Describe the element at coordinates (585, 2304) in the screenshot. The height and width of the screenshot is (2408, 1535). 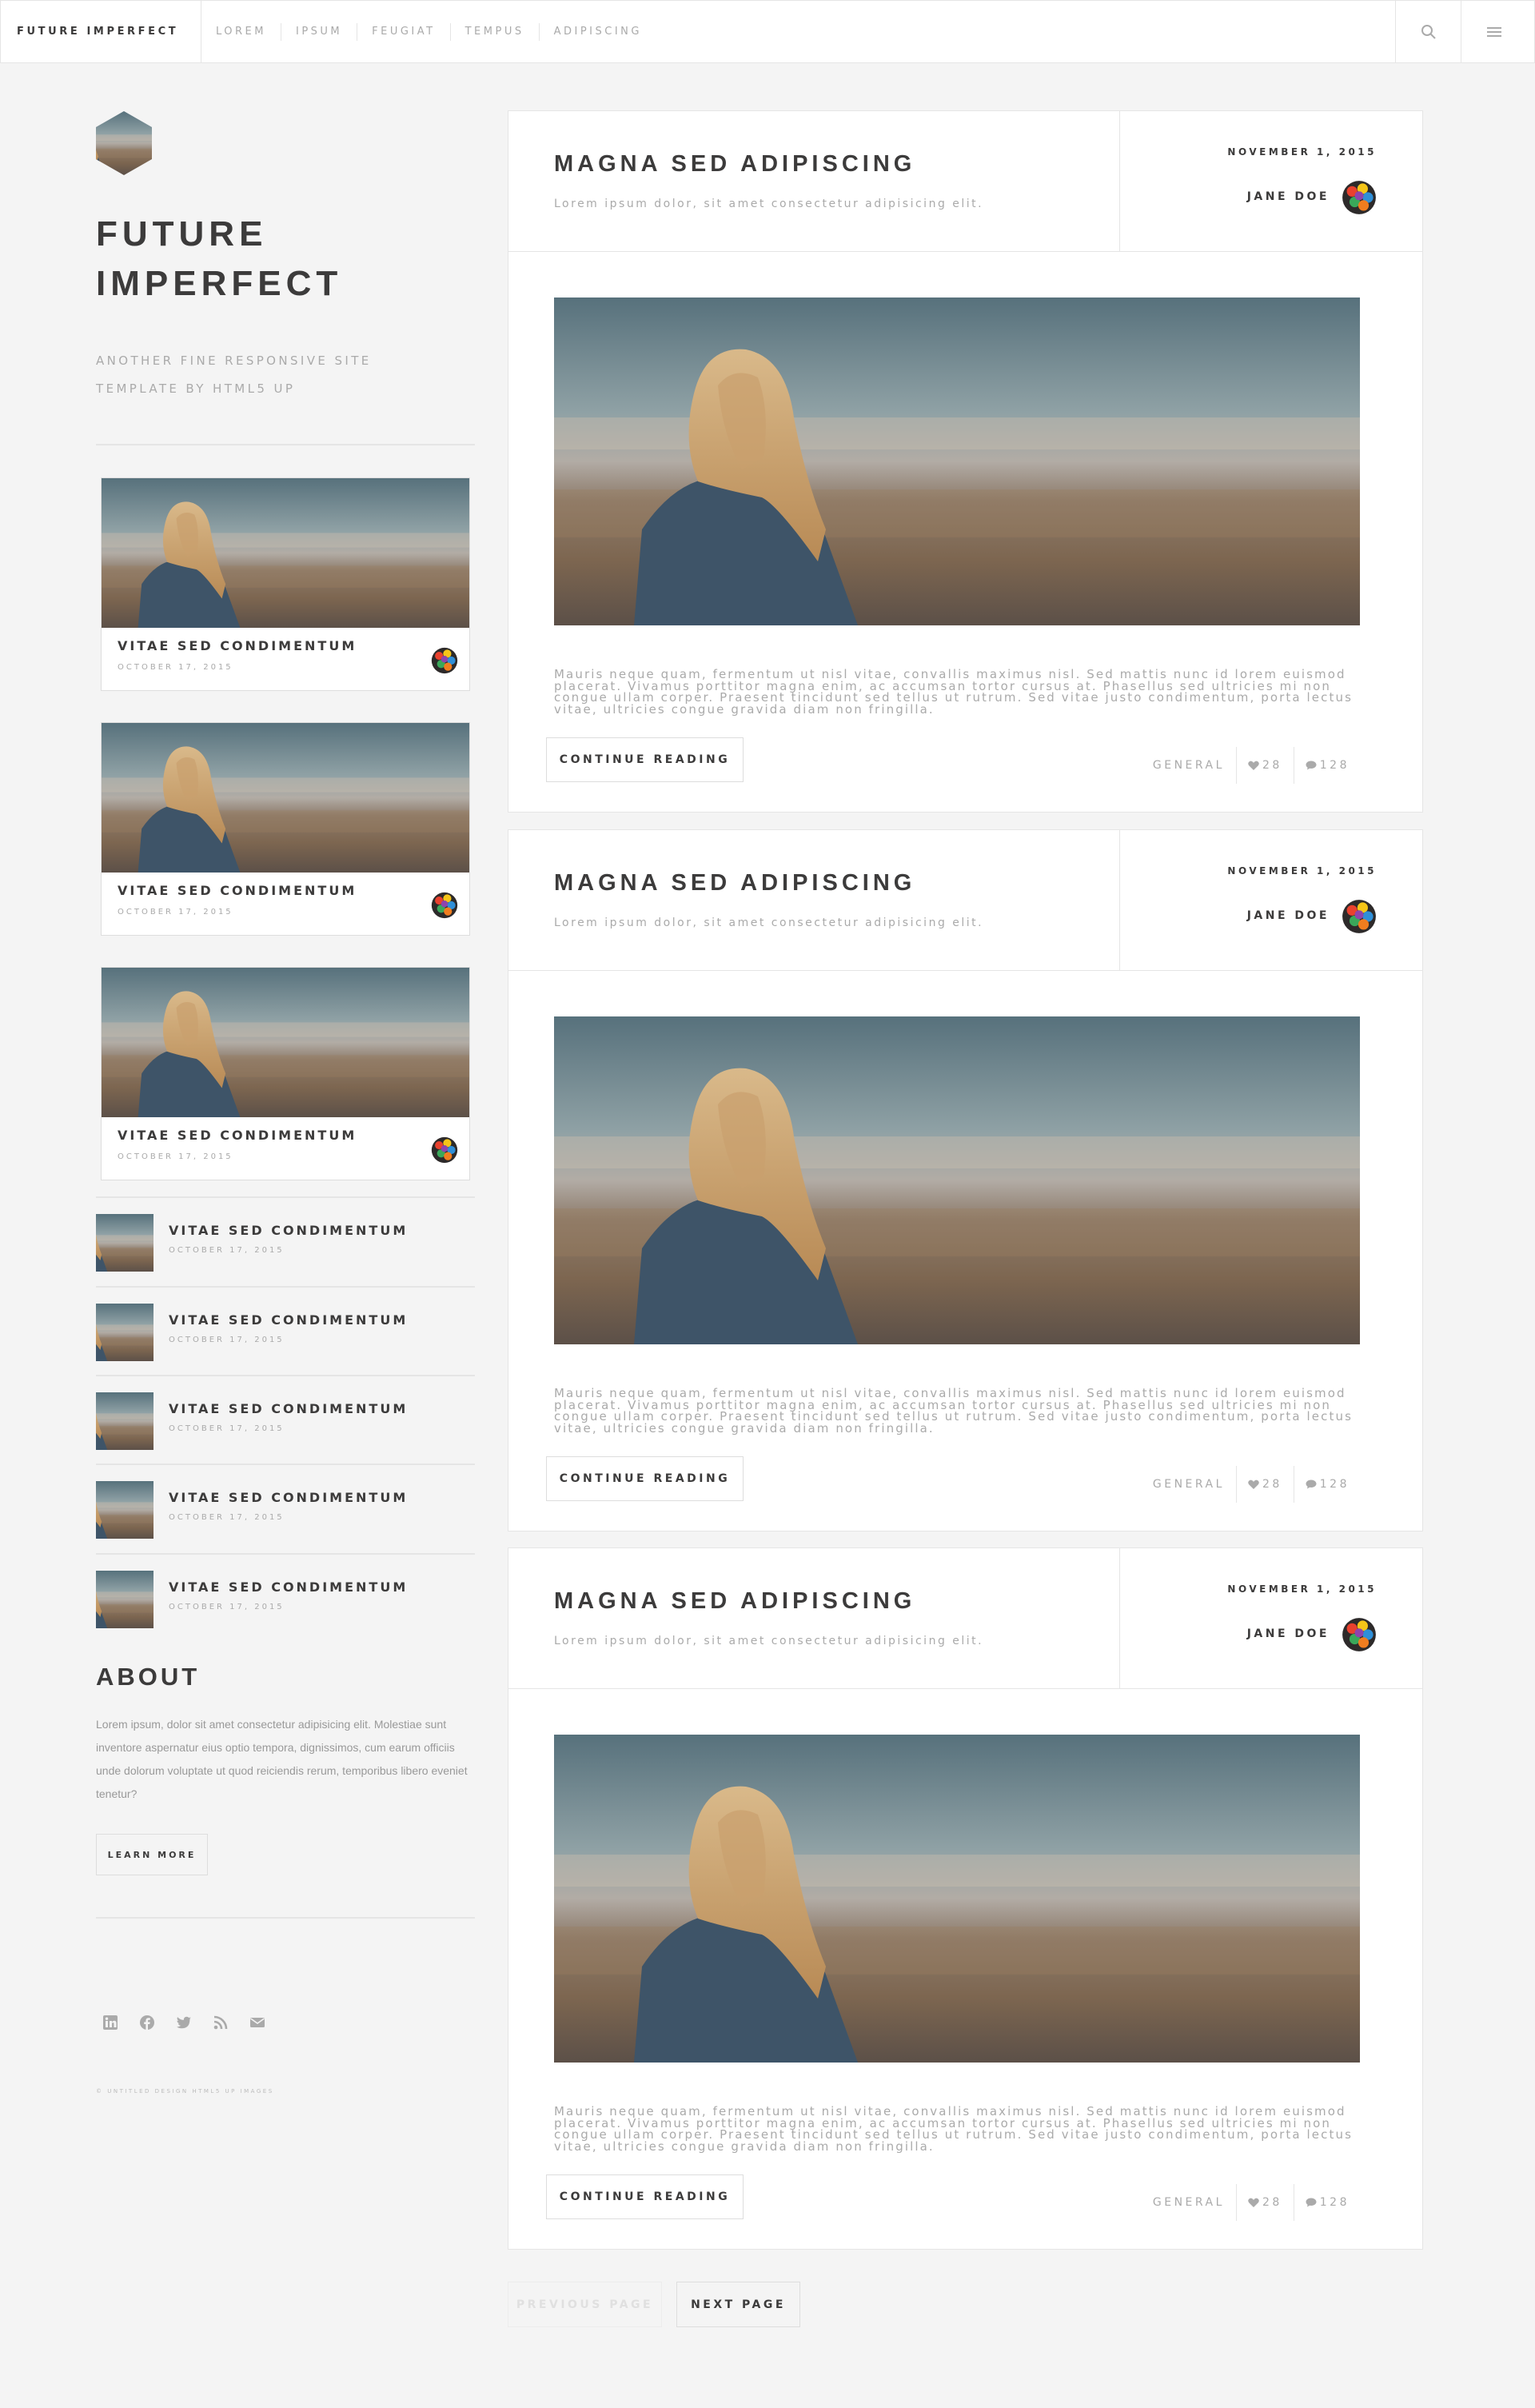
I see `previous-page-button: PREVIOUS PAGE` at that location.